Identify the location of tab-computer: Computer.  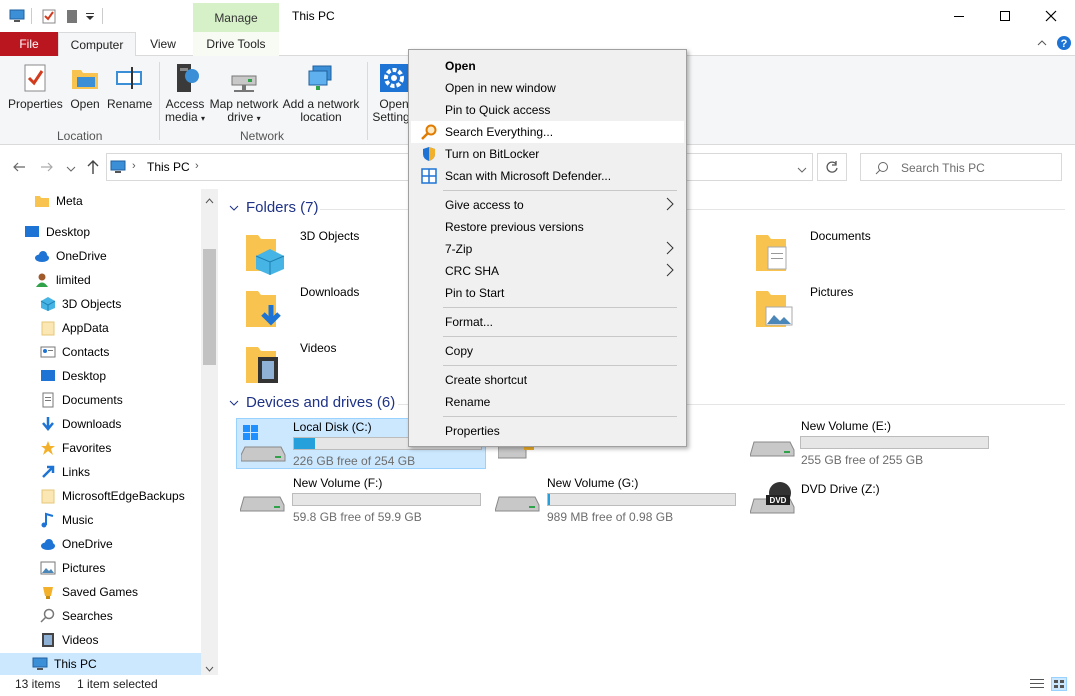
(97, 44).